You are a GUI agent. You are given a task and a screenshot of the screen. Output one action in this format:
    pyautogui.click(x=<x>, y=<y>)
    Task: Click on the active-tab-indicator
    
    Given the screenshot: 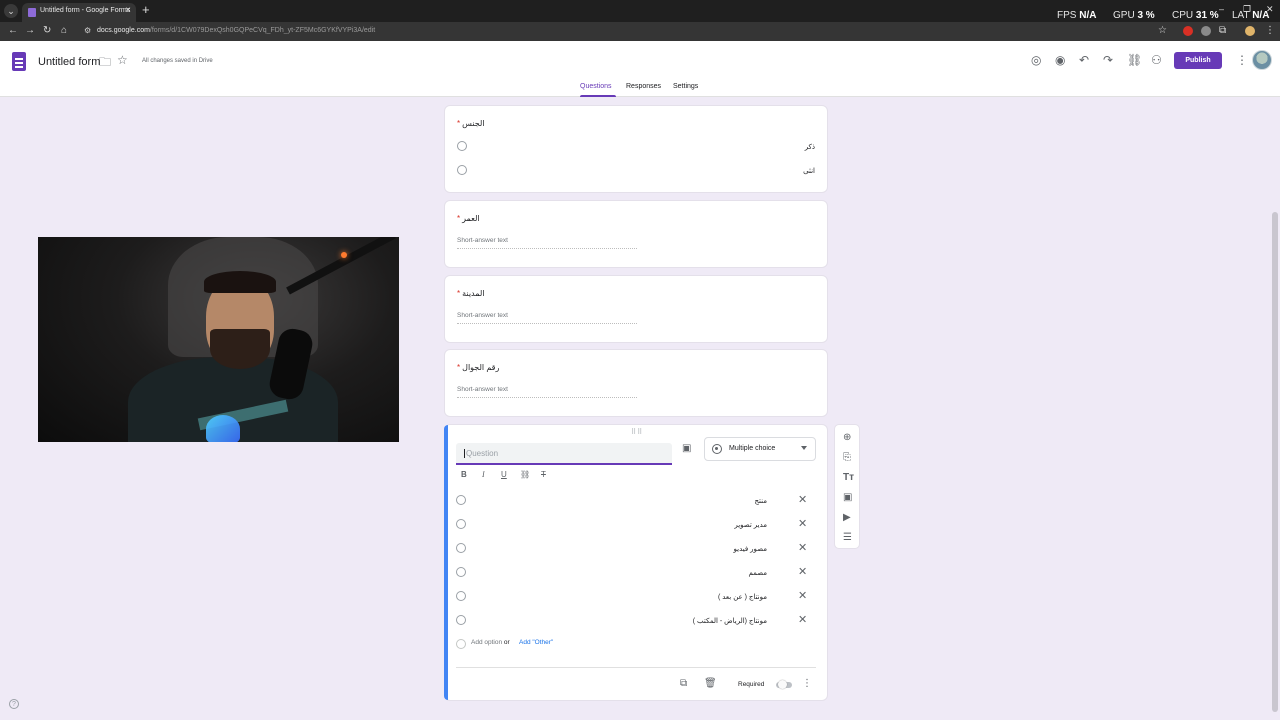 What is the action you would take?
    pyautogui.click(x=598, y=96)
    